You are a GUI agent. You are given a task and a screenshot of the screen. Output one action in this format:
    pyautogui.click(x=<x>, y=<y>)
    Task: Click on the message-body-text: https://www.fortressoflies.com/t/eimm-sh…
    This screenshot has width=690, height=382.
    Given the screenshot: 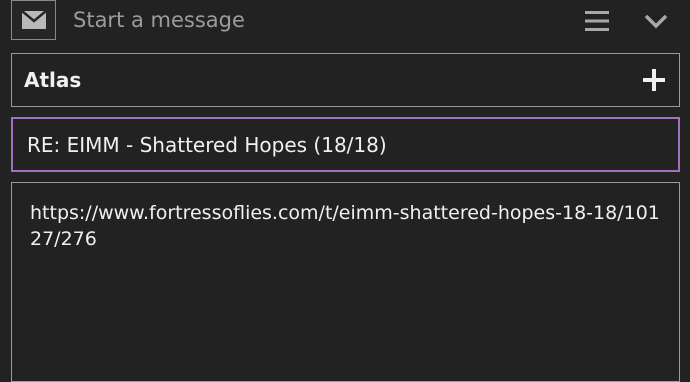 What is the action you would take?
    pyautogui.click(x=345, y=226)
    